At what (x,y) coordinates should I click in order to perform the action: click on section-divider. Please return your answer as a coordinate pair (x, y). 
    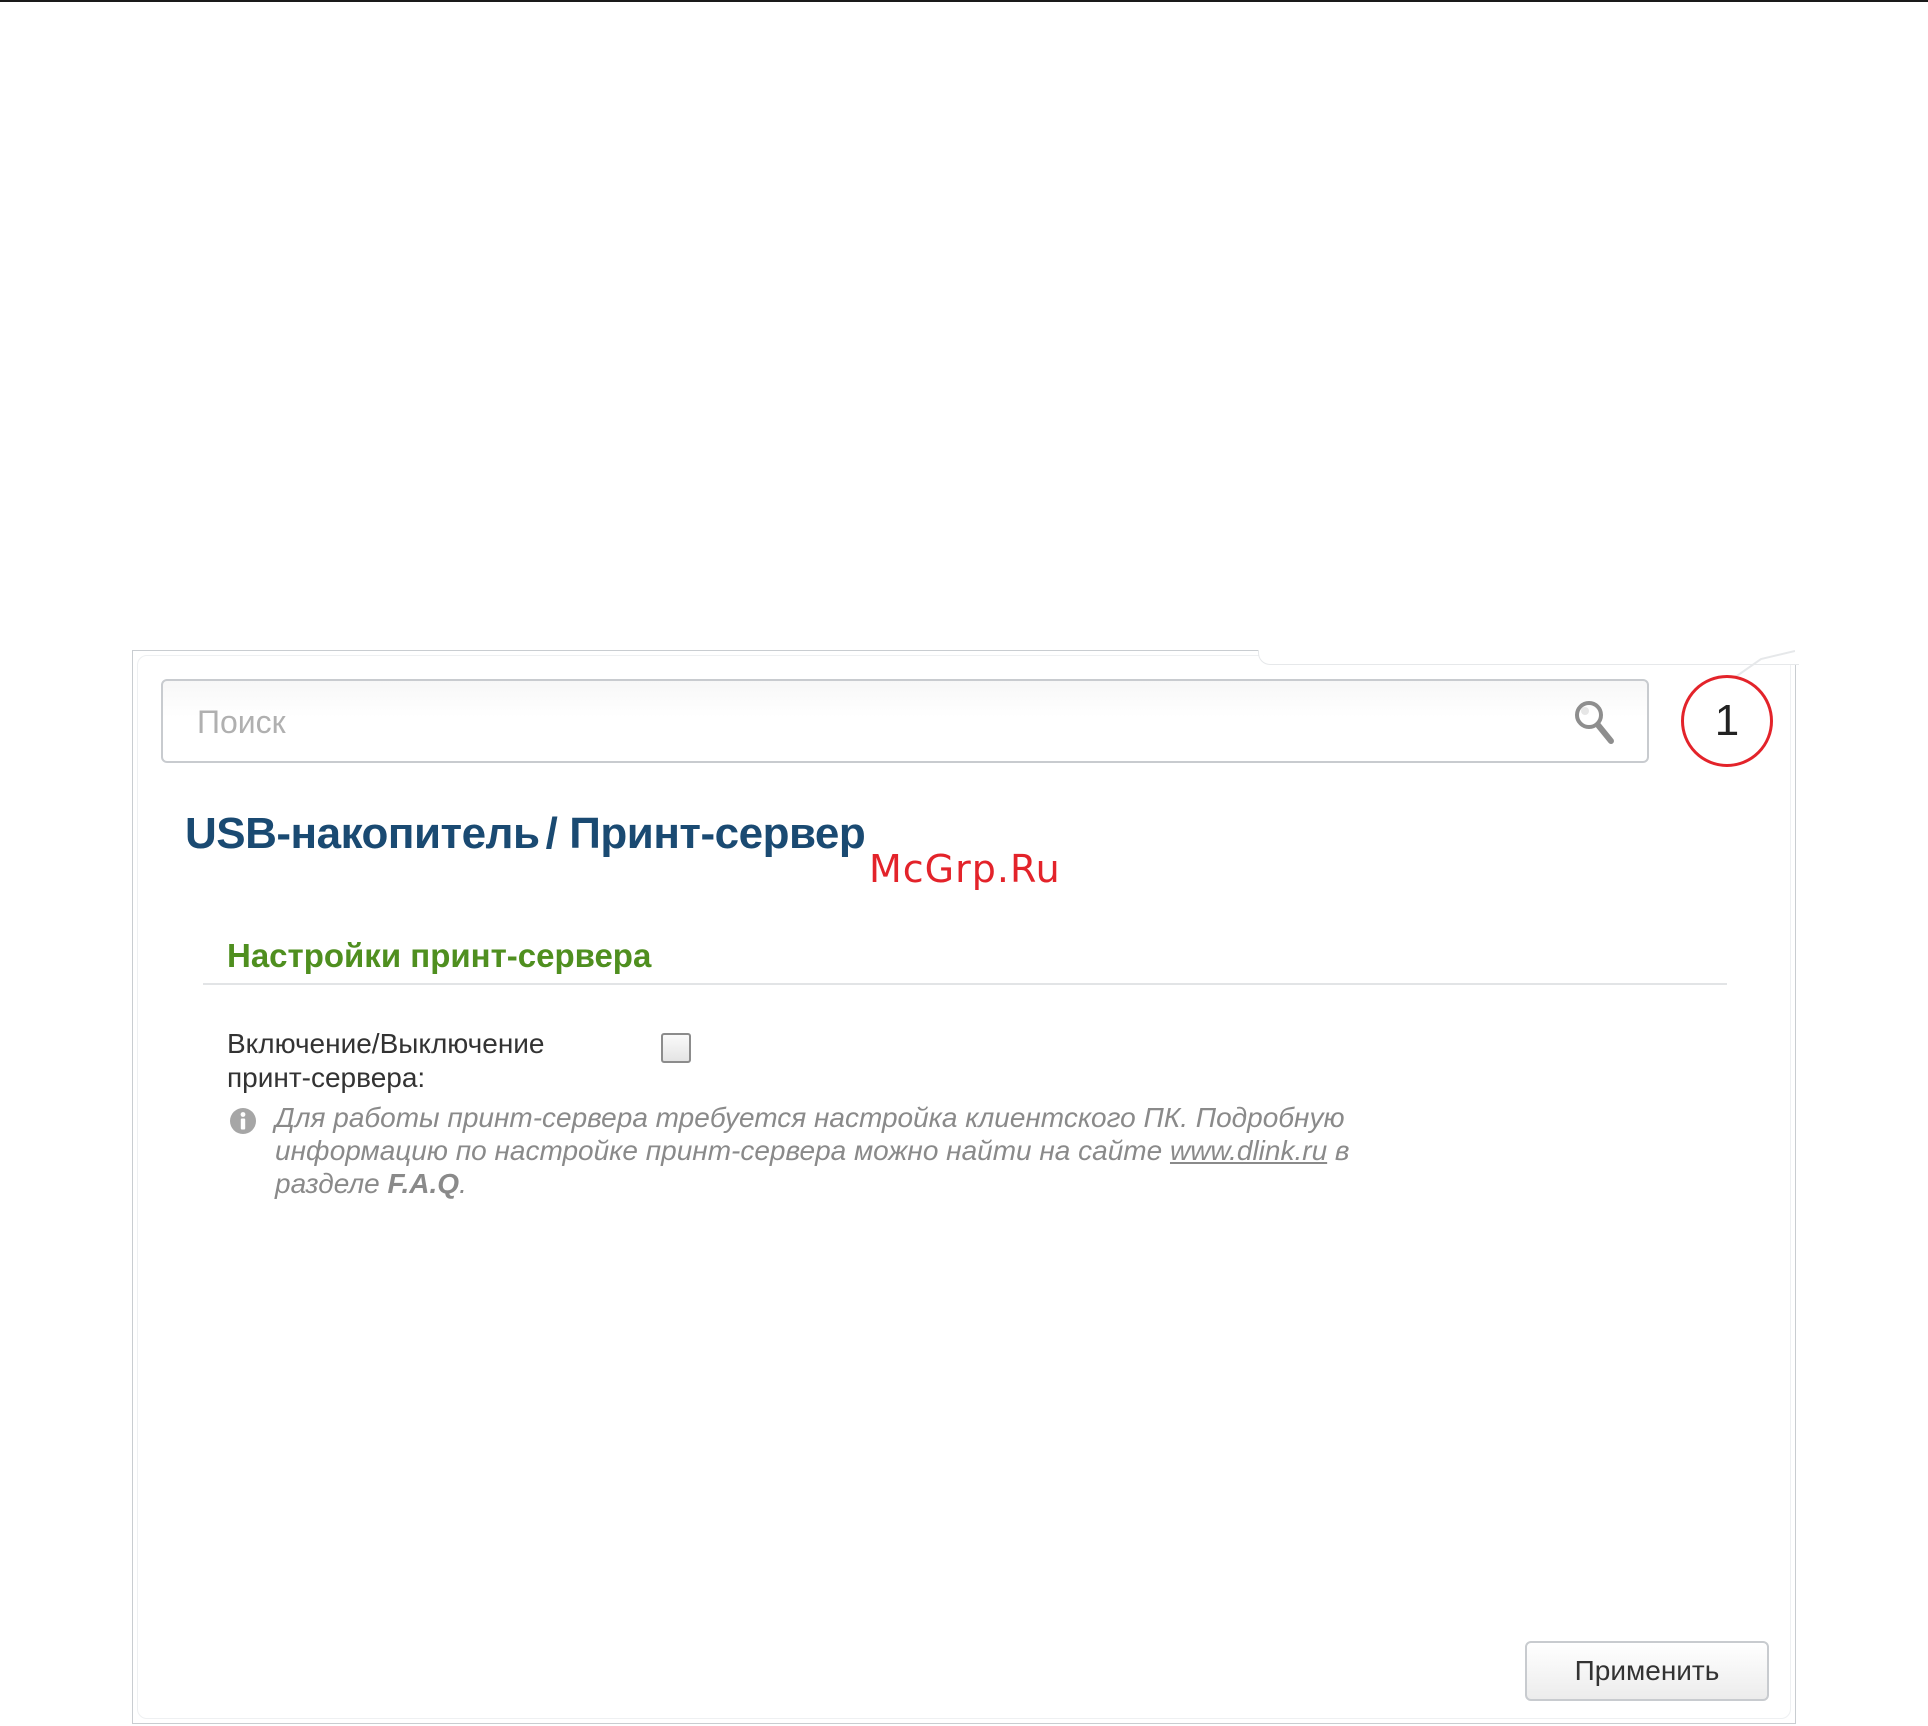
    Looking at the image, I should click on (965, 984).